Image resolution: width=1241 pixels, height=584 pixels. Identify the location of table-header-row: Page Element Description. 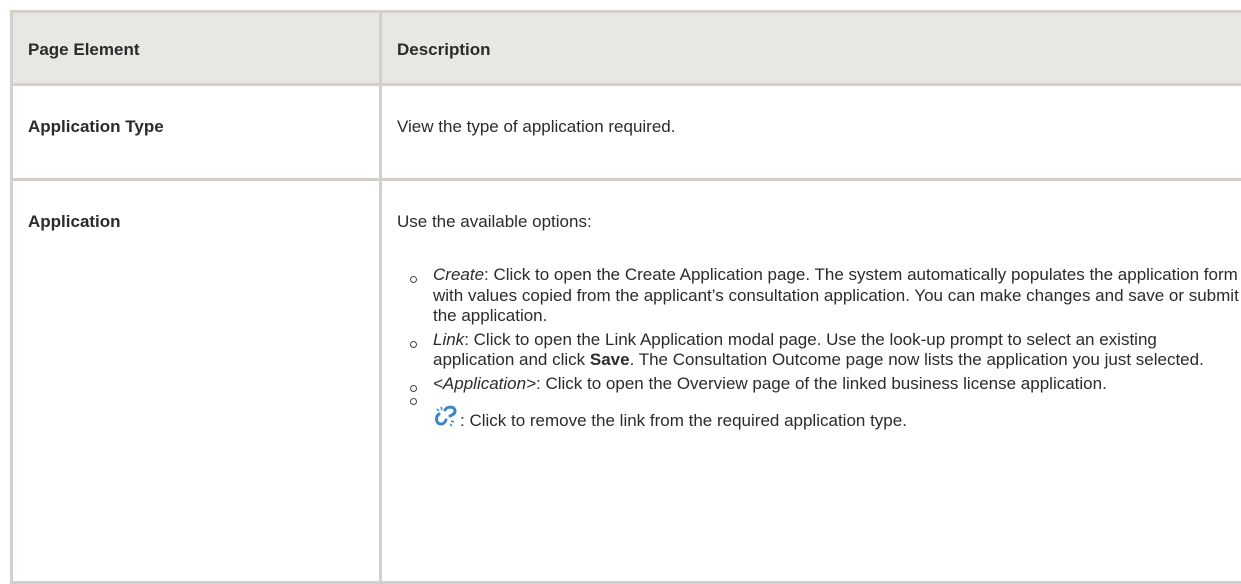
(626, 48).